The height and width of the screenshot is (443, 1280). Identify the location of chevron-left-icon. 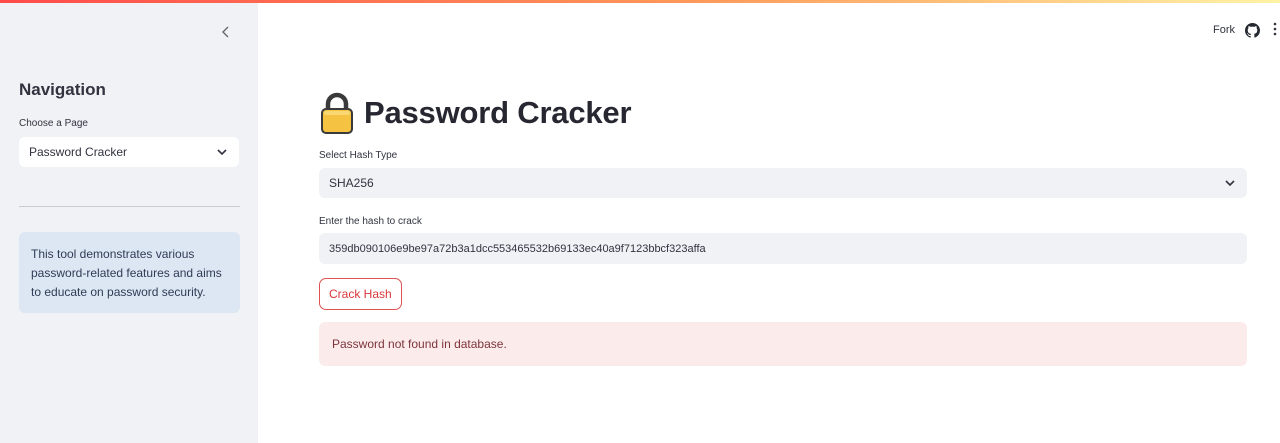
(225, 32).